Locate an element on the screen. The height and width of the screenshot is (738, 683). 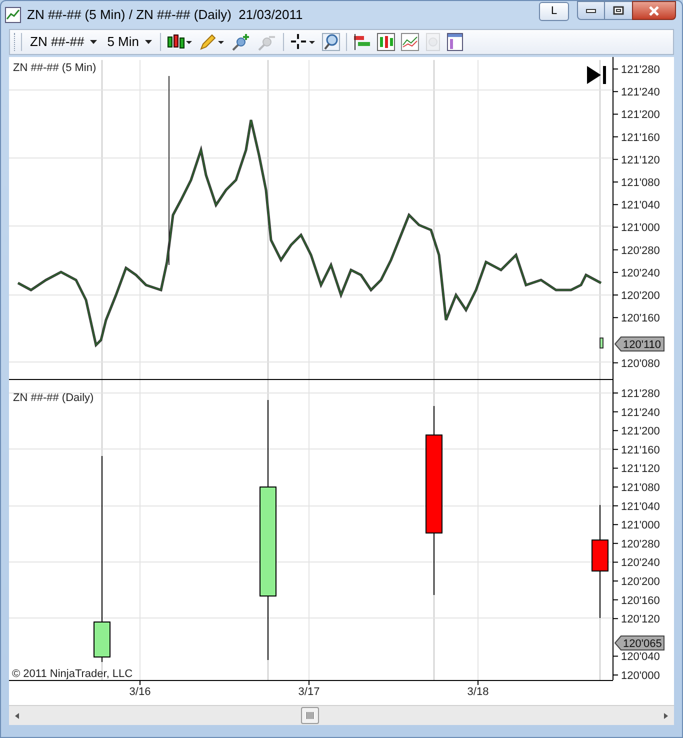
date-label: 3/17 is located at coordinates (309, 692).